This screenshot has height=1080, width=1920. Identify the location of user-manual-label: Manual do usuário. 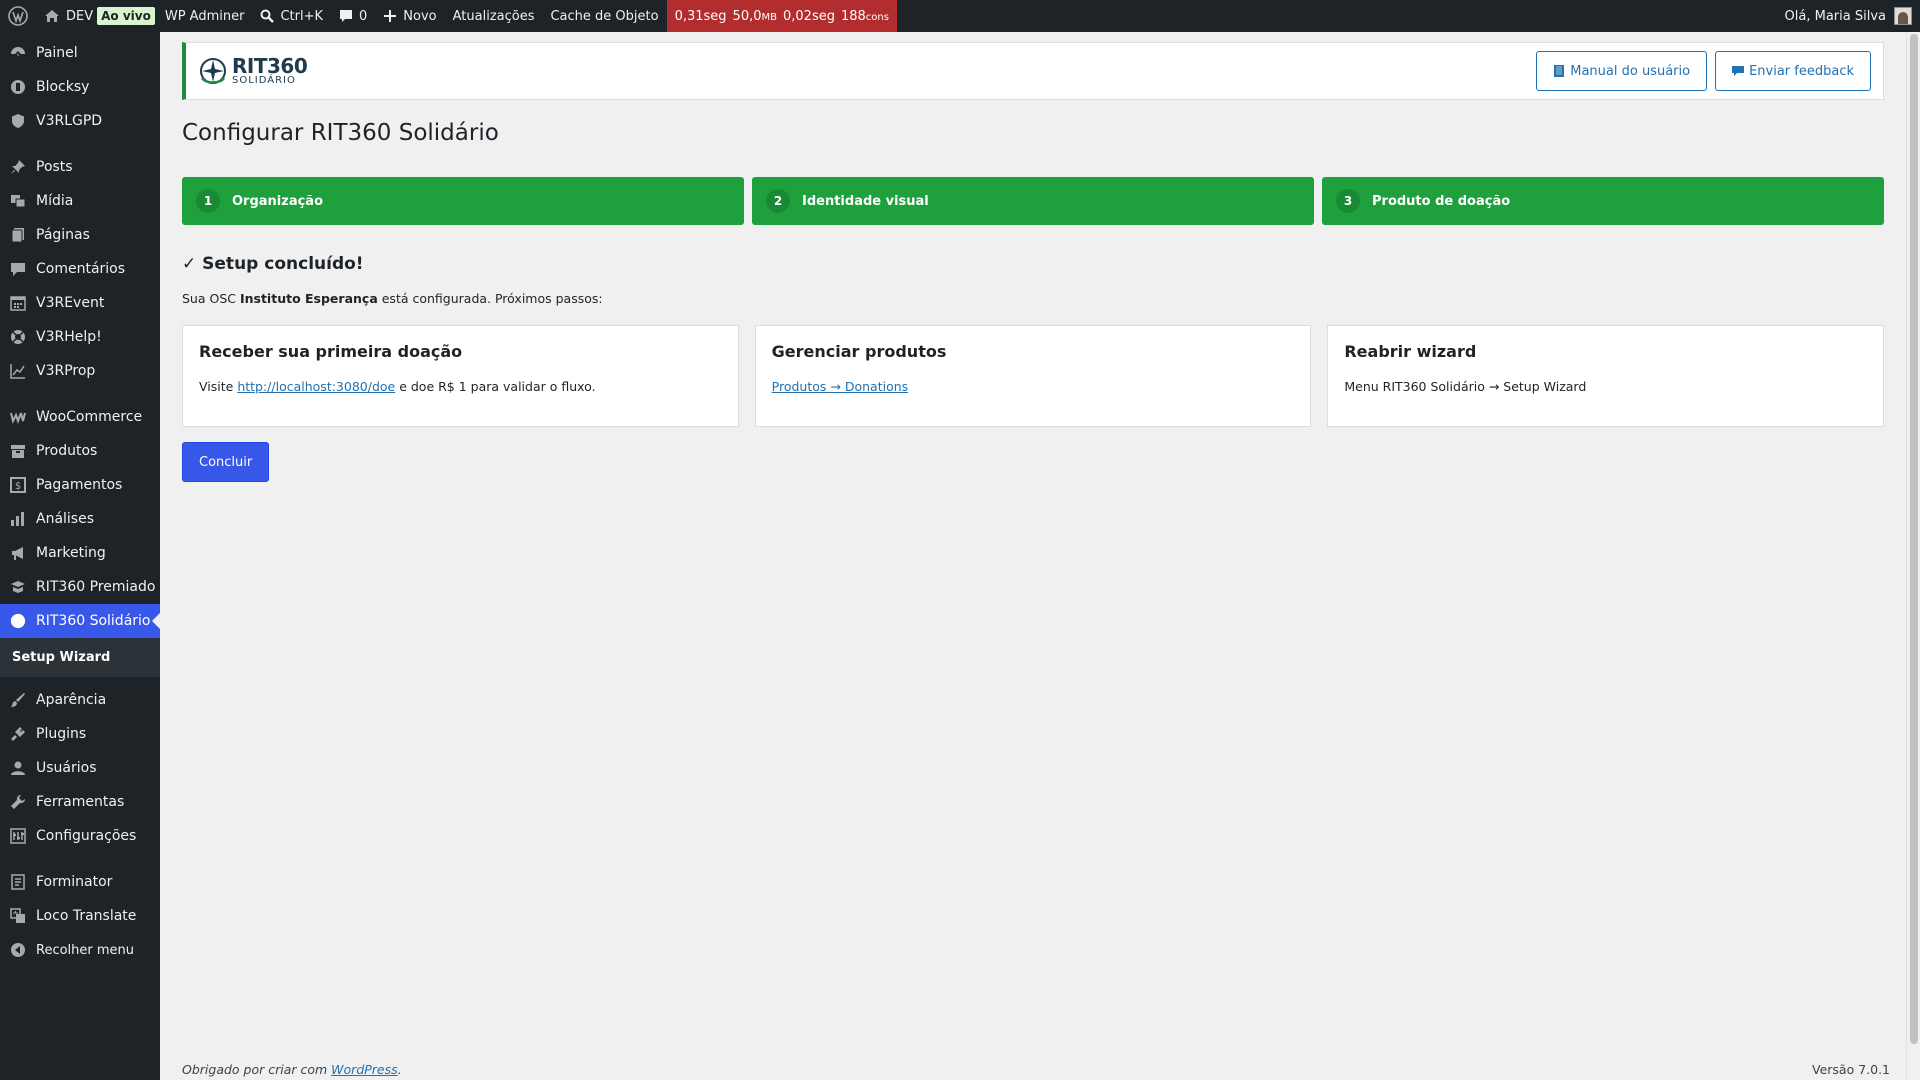
(1630, 71).